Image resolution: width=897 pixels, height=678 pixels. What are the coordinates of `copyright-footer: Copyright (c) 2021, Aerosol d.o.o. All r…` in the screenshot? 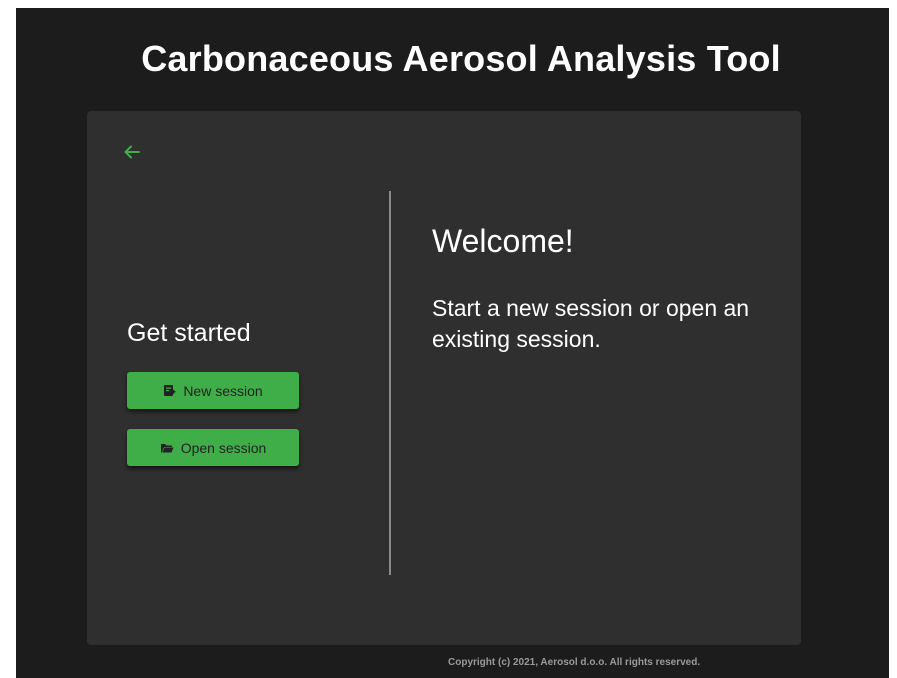 It's located at (574, 662).